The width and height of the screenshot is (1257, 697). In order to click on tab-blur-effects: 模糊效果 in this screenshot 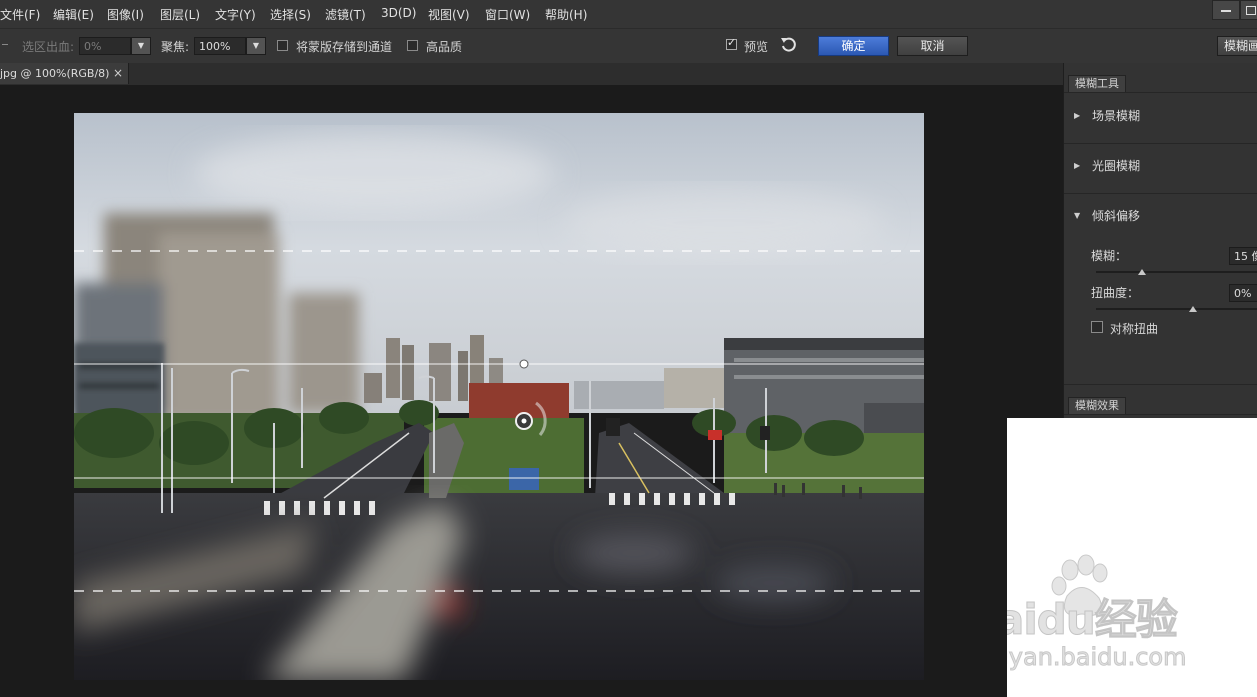, I will do `click(1097, 406)`.